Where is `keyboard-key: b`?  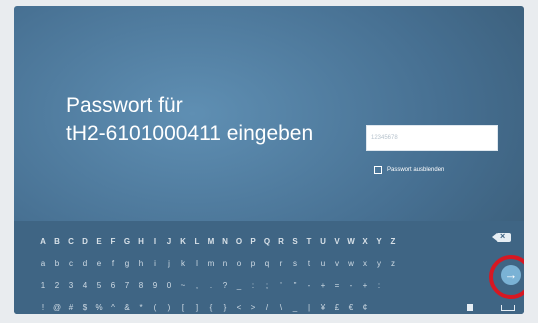 keyboard-key: b is located at coordinates (57, 264).